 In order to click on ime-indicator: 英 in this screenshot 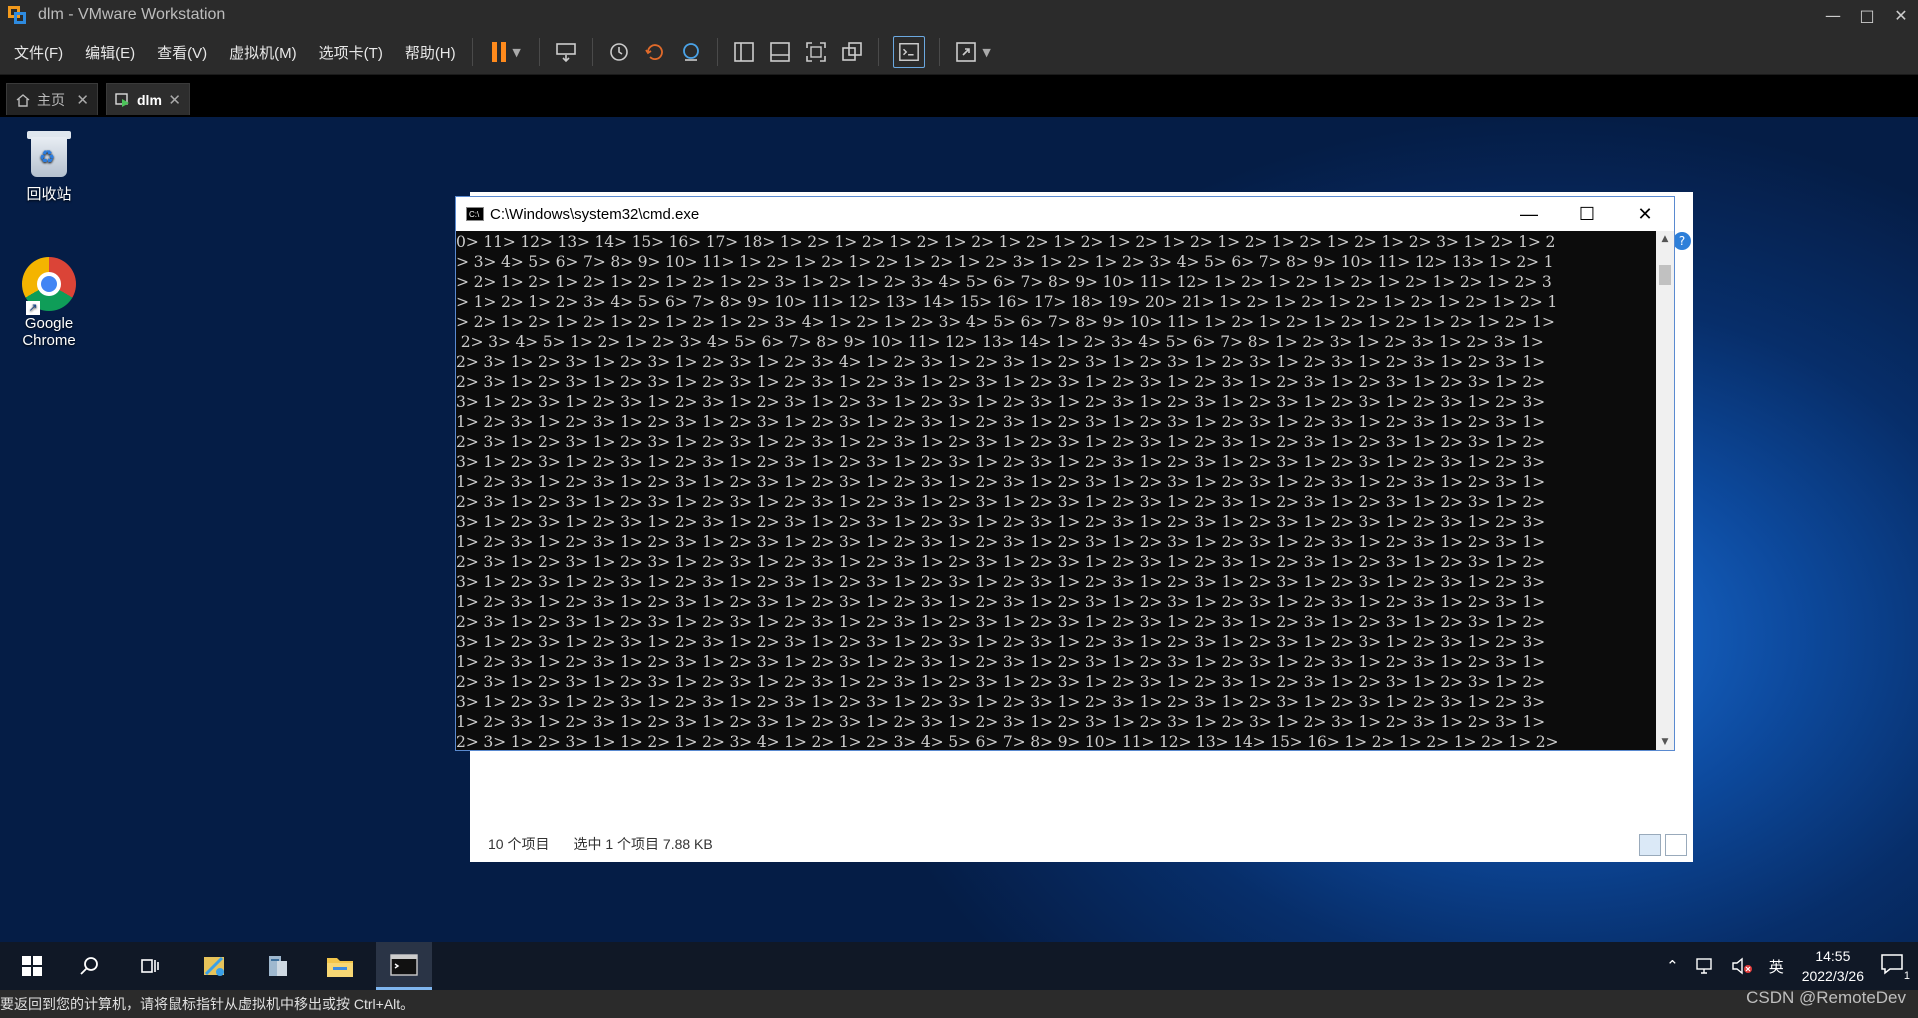, I will do `click(1776, 966)`.